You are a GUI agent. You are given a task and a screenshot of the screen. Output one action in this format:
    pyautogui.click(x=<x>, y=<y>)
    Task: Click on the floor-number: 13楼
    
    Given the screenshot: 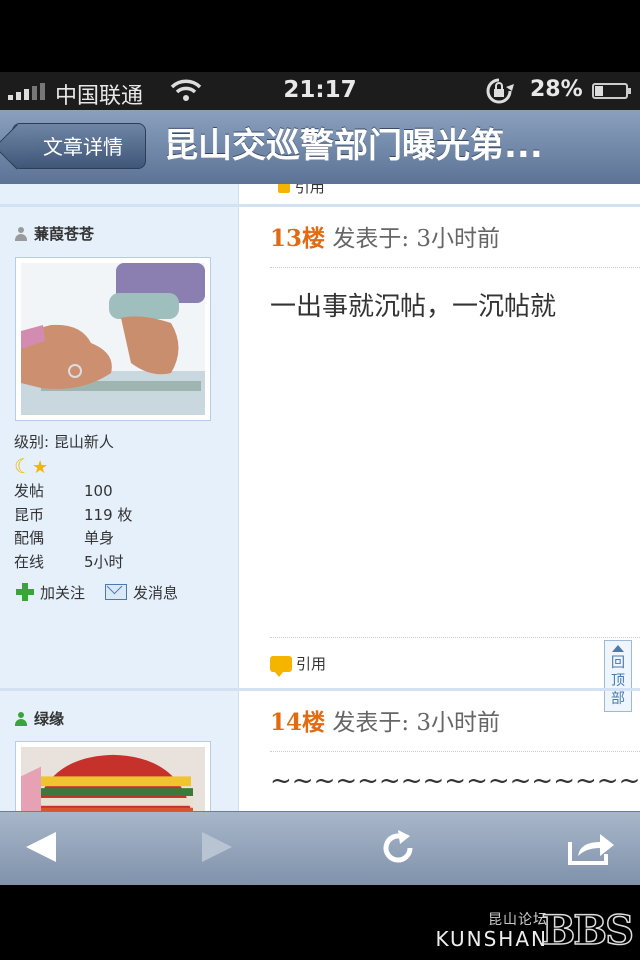 What is the action you would take?
    pyautogui.click(x=298, y=238)
    